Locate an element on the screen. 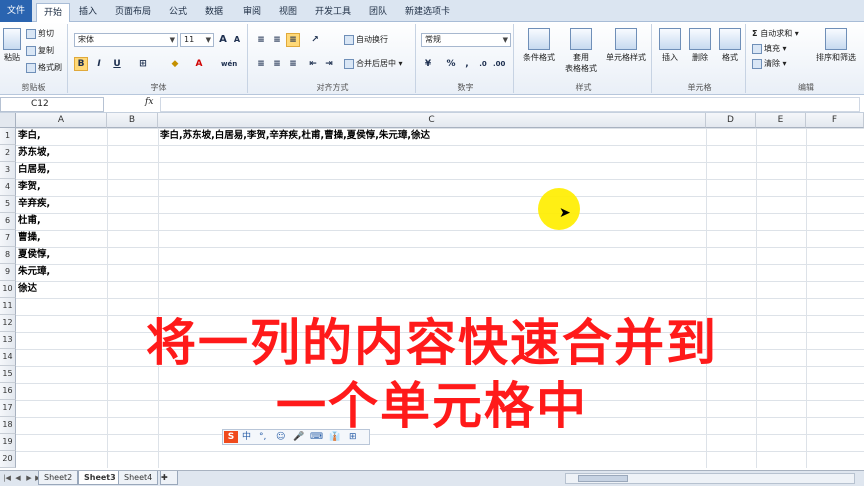  bold-button: B is located at coordinates (81, 64).